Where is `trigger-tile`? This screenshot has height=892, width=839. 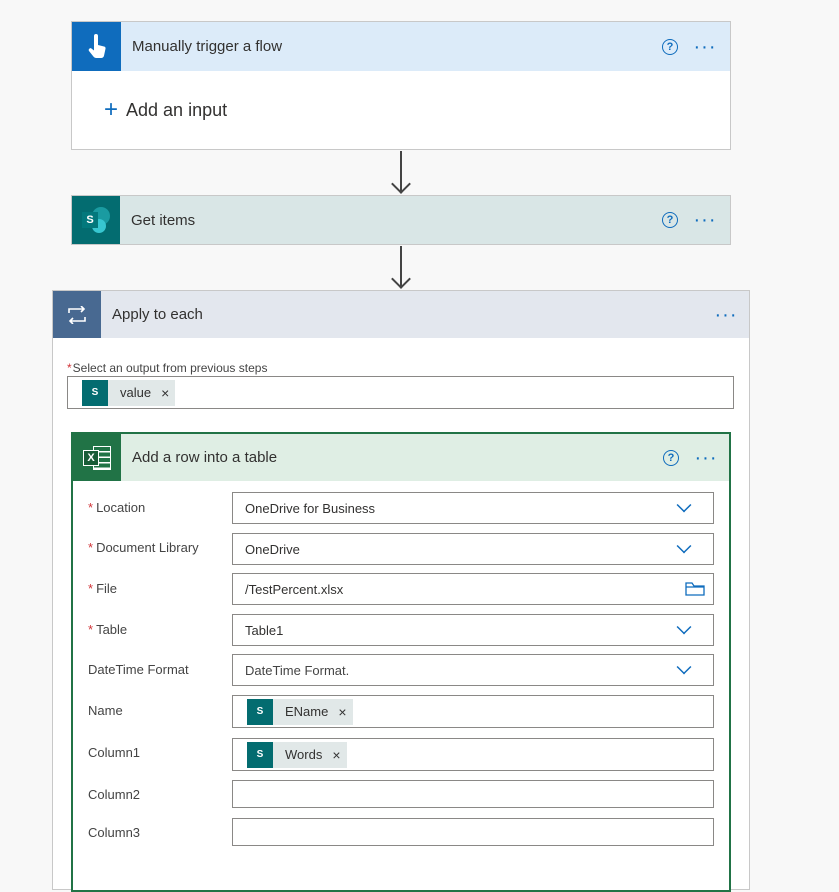
trigger-tile is located at coordinates (96, 46).